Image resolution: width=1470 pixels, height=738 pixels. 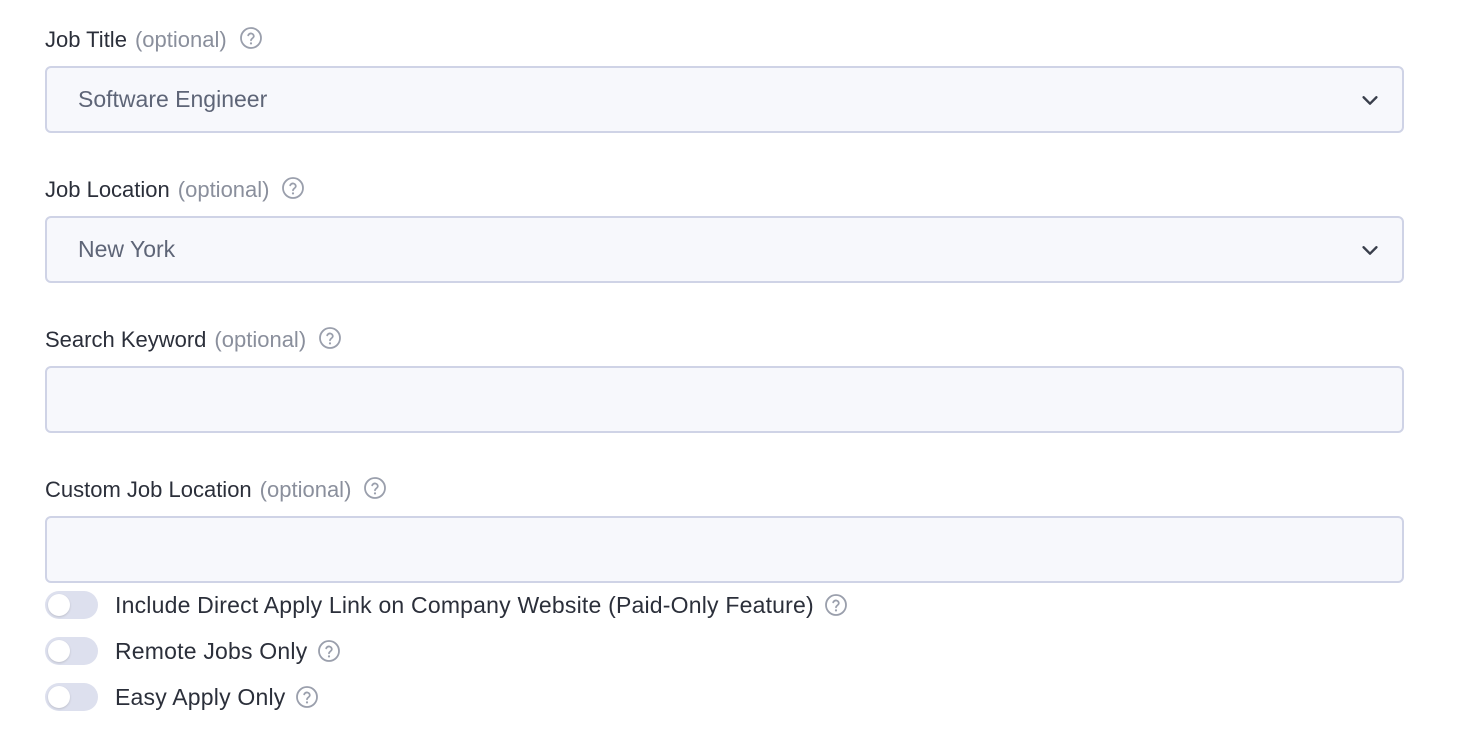 I want to click on search-keyword-input-wrapper, so click(x=724, y=399).